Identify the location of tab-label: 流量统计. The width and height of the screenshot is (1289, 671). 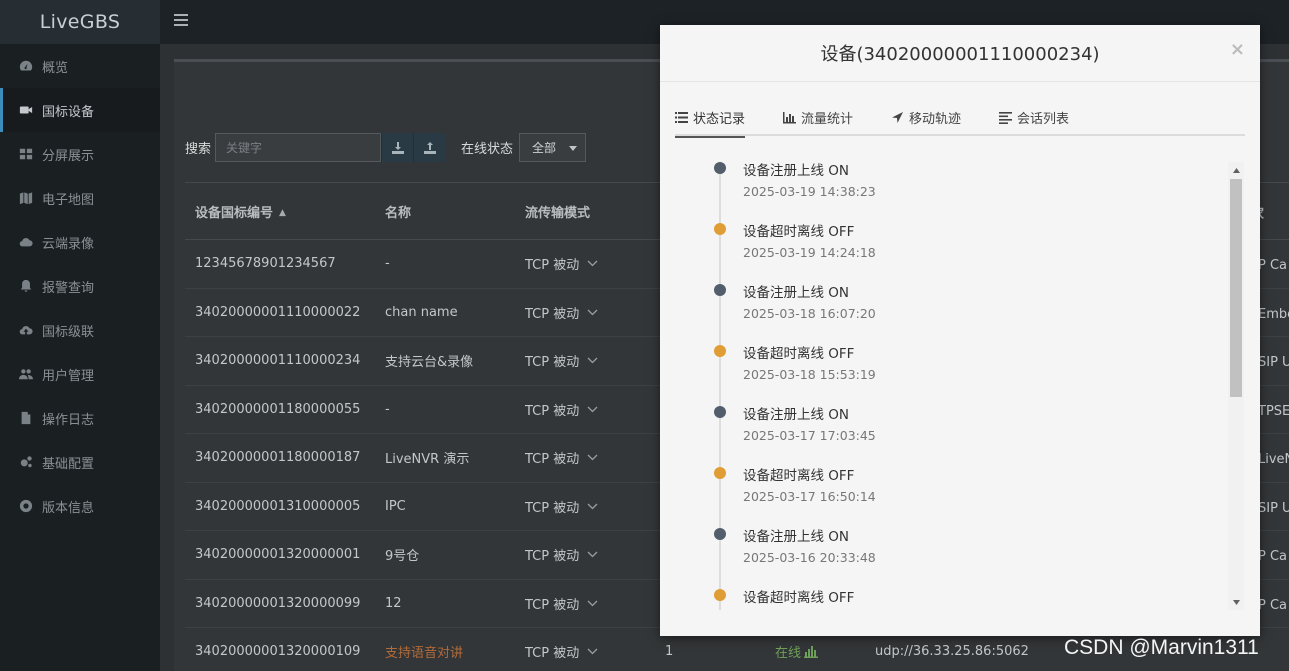
(827, 119).